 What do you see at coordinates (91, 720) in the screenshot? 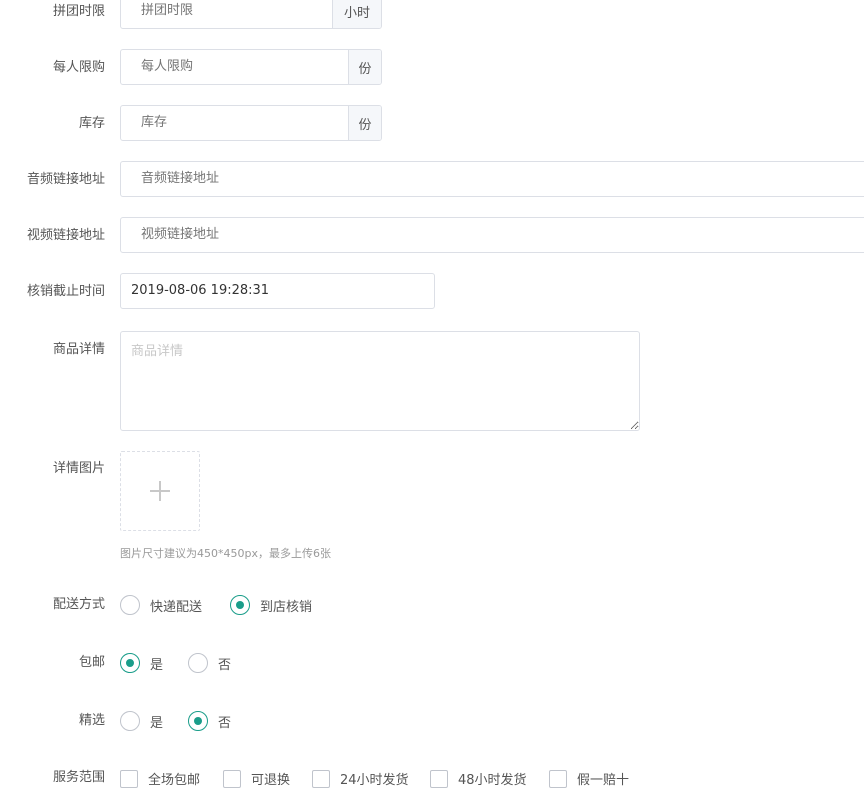
I see `featured-label: 精选` at bounding box center [91, 720].